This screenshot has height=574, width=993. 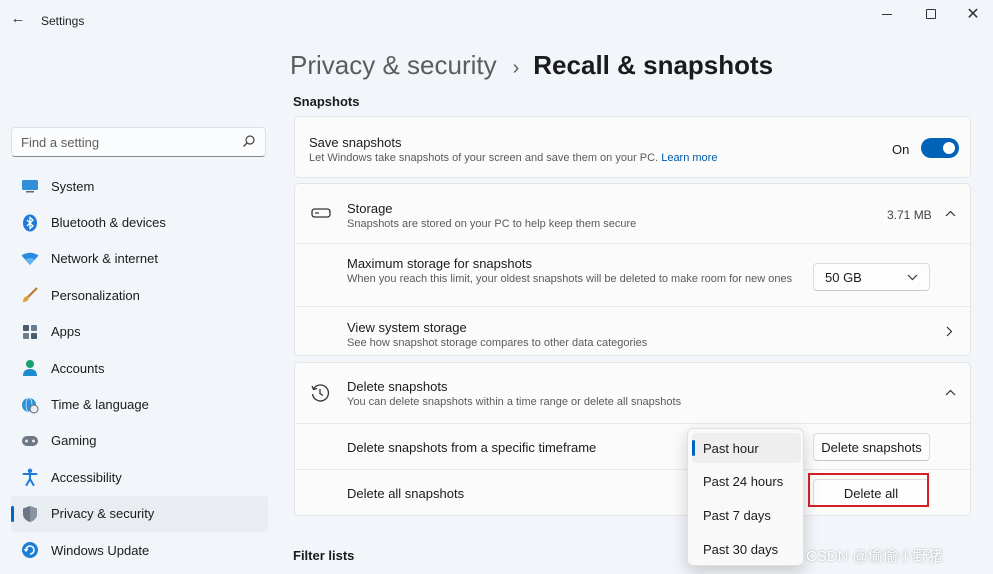 What do you see at coordinates (63, 21) in the screenshot?
I see `window-title: Settings` at bounding box center [63, 21].